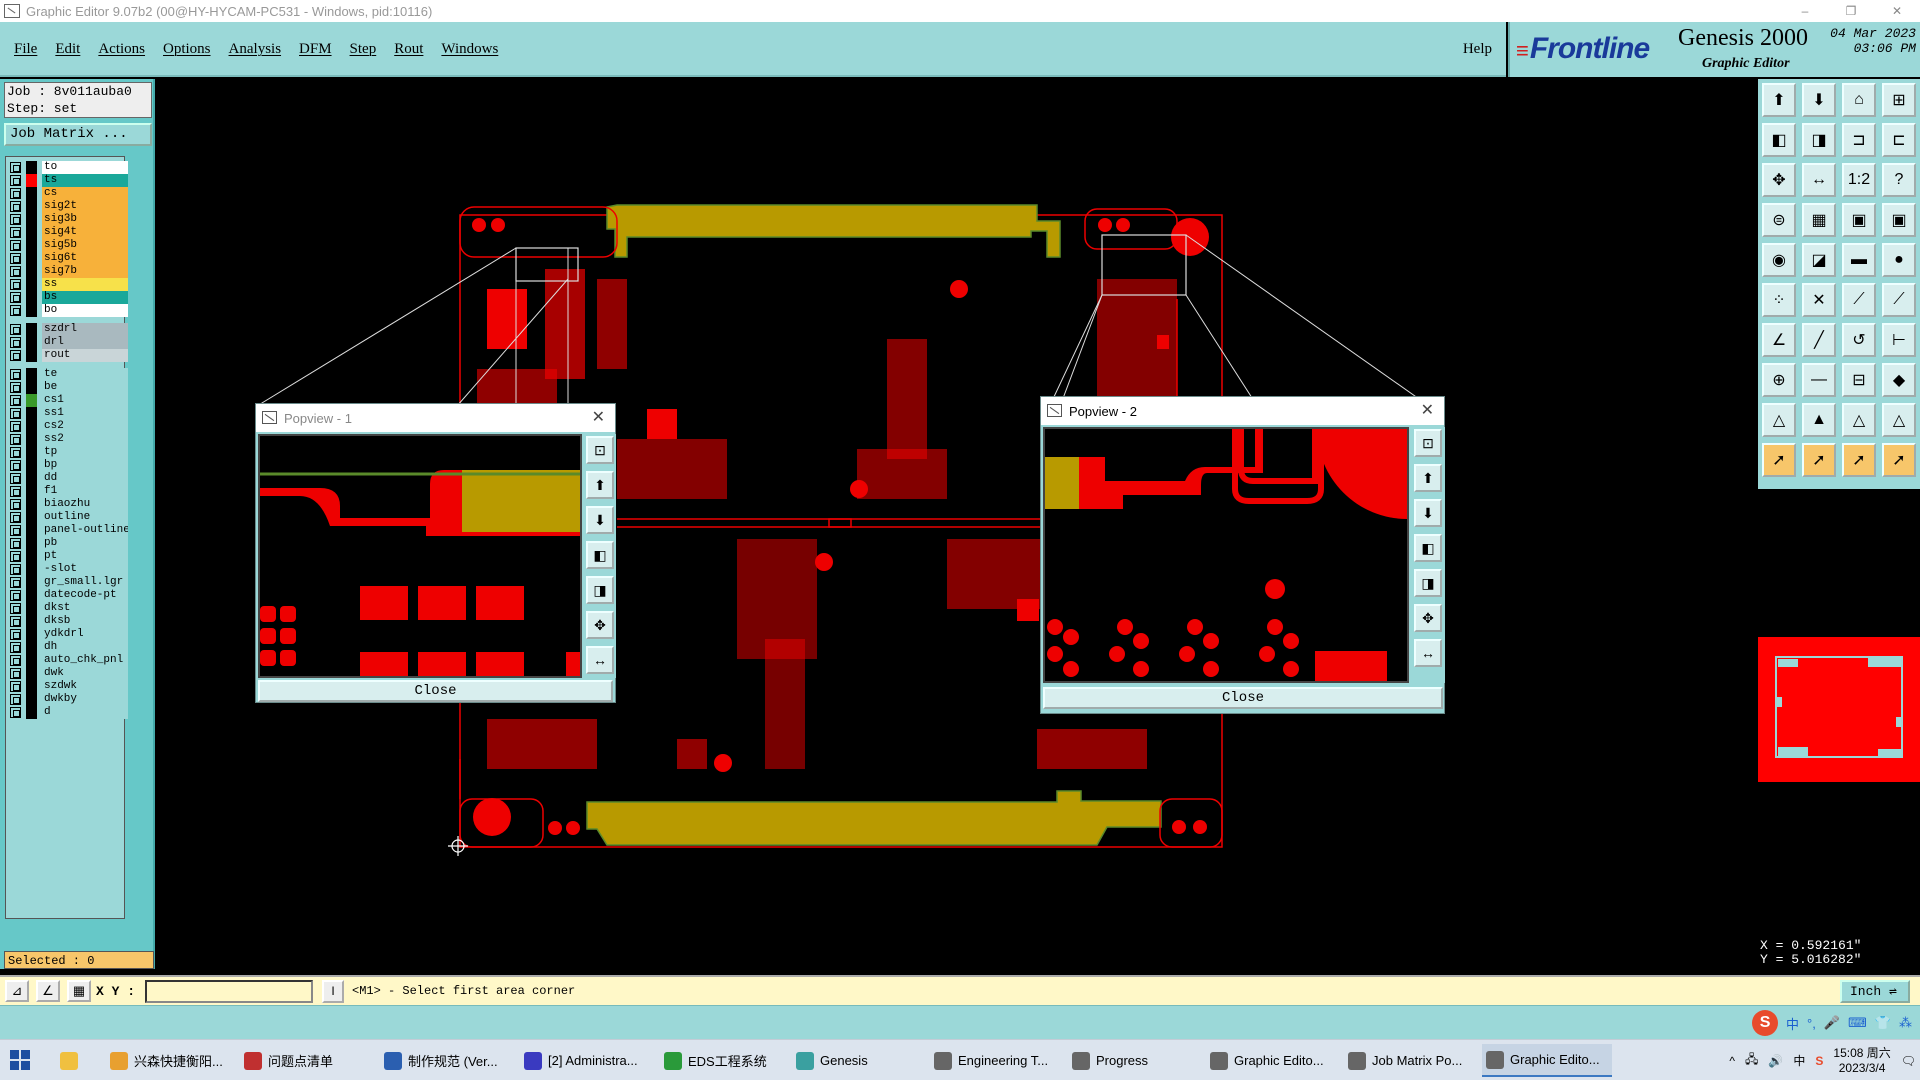 The image size is (1920, 1080). What do you see at coordinates (1428, 513) in the screenshot?
I see `popview-2-down-icon: ⬇` at bounding box center [1428, 513].